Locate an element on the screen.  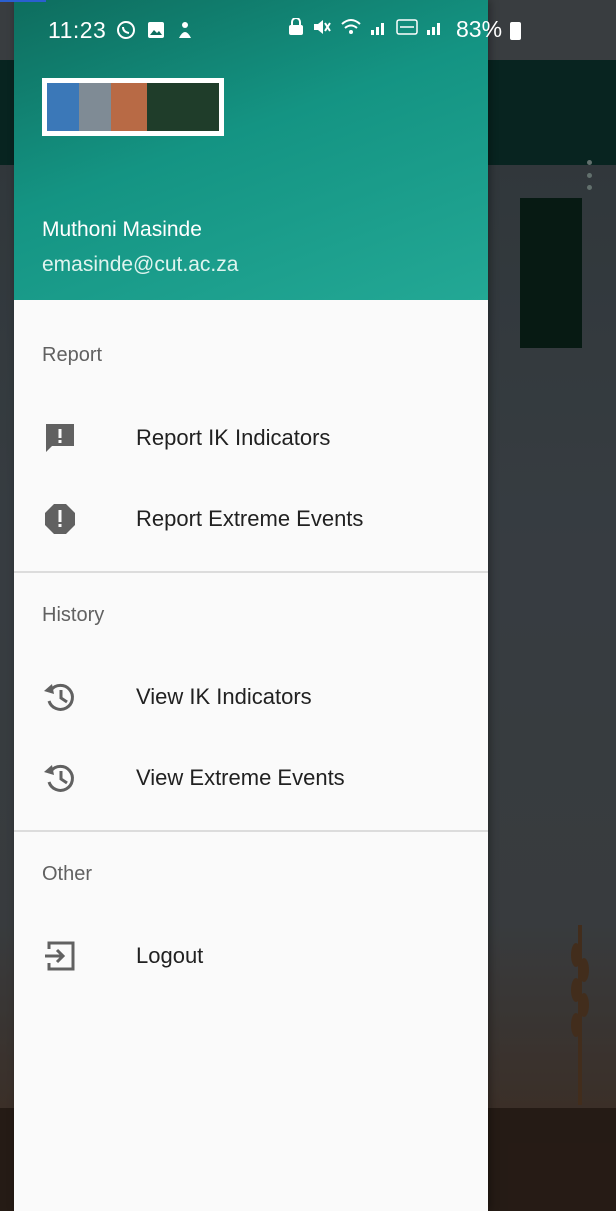
menu-item-label: Report Extreme Events is located at coordinates (250, 518).